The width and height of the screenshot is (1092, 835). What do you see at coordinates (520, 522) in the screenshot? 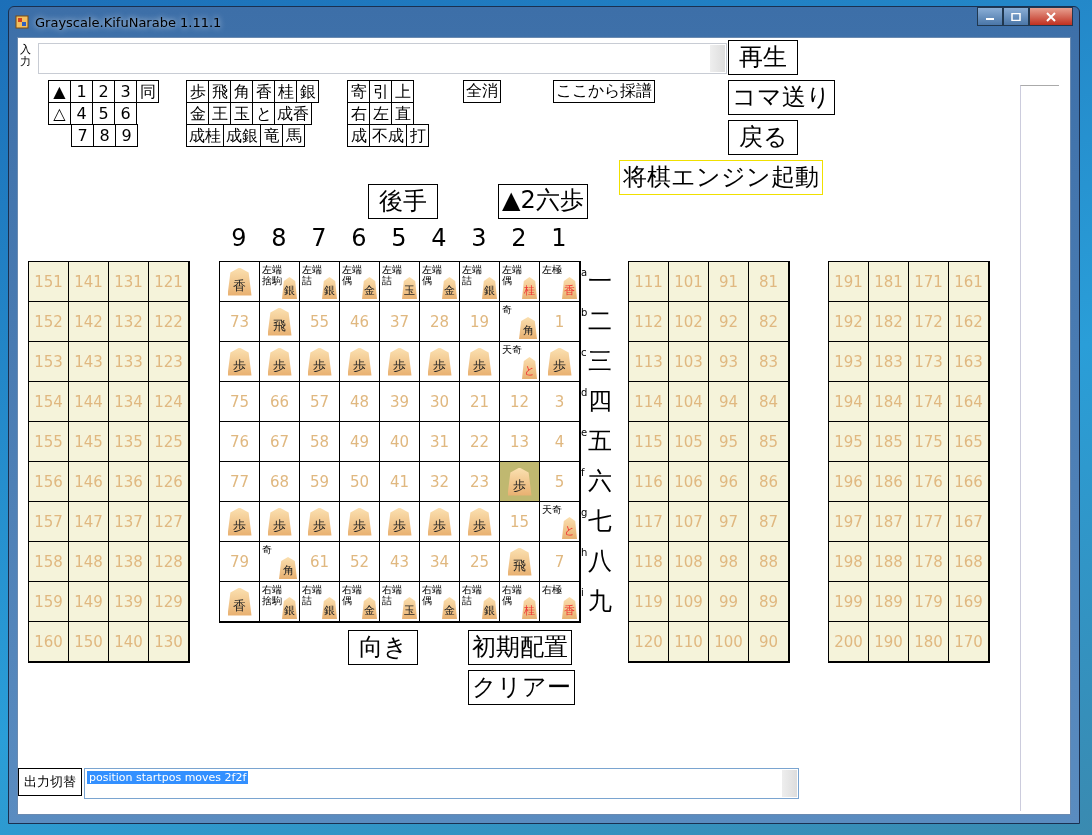
I see `board-square: 15` at bounding box center [520, 522].